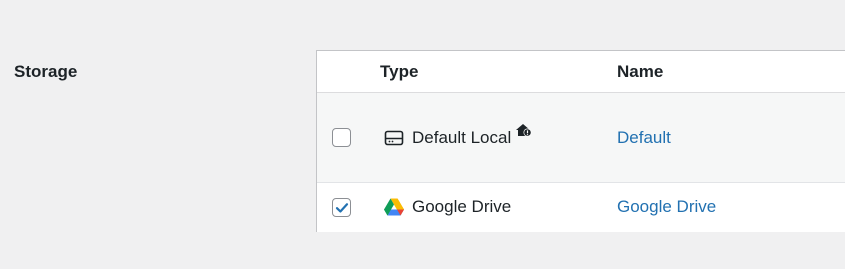  What do you see at coordinates (462, 137) in the screenshot?
I see `type-label: Default Local` at bounding box center [462, 137].